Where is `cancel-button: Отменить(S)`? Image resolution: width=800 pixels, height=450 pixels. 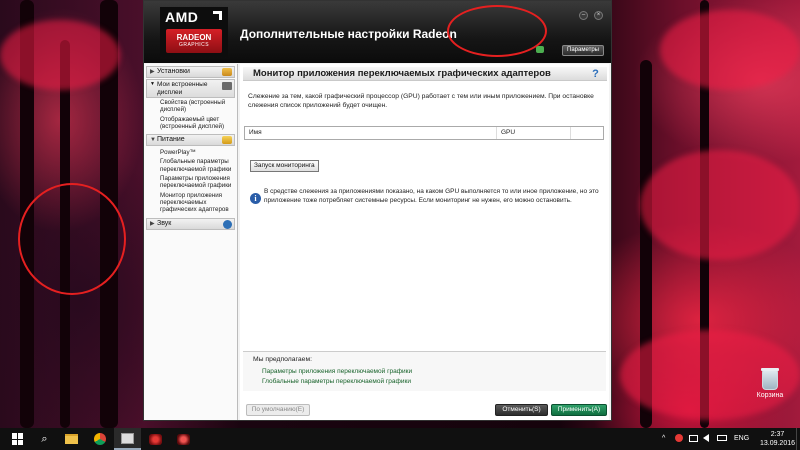 cancel-button: Отменить(S) is located at coordinates (521, 410).